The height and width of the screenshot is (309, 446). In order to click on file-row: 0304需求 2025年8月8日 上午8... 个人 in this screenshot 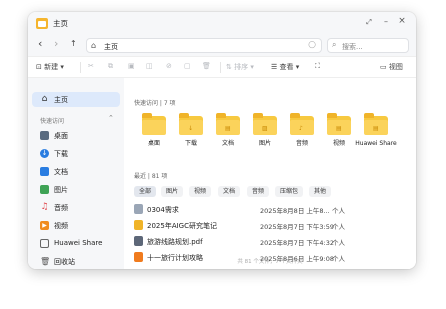, I will do `click(273, 209)`.